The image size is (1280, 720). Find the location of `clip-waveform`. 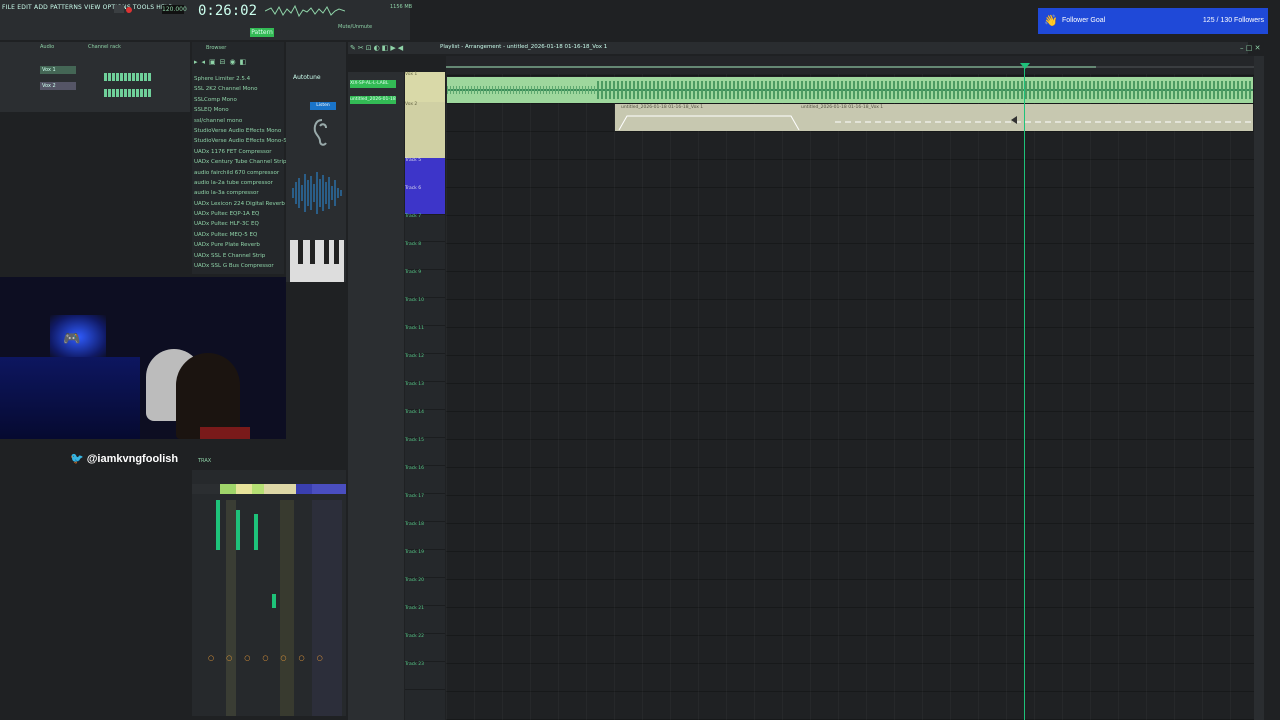

clip-waveform is located at coordinates (850, 90).